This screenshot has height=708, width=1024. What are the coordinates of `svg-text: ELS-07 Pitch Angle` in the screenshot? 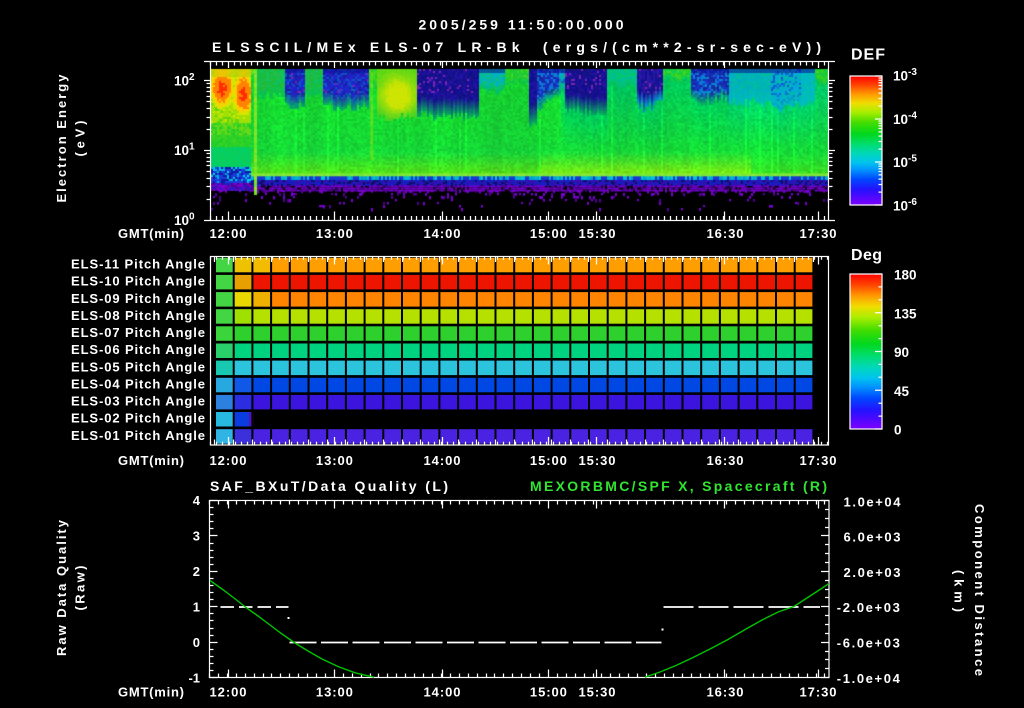 It's located at (138, 332).